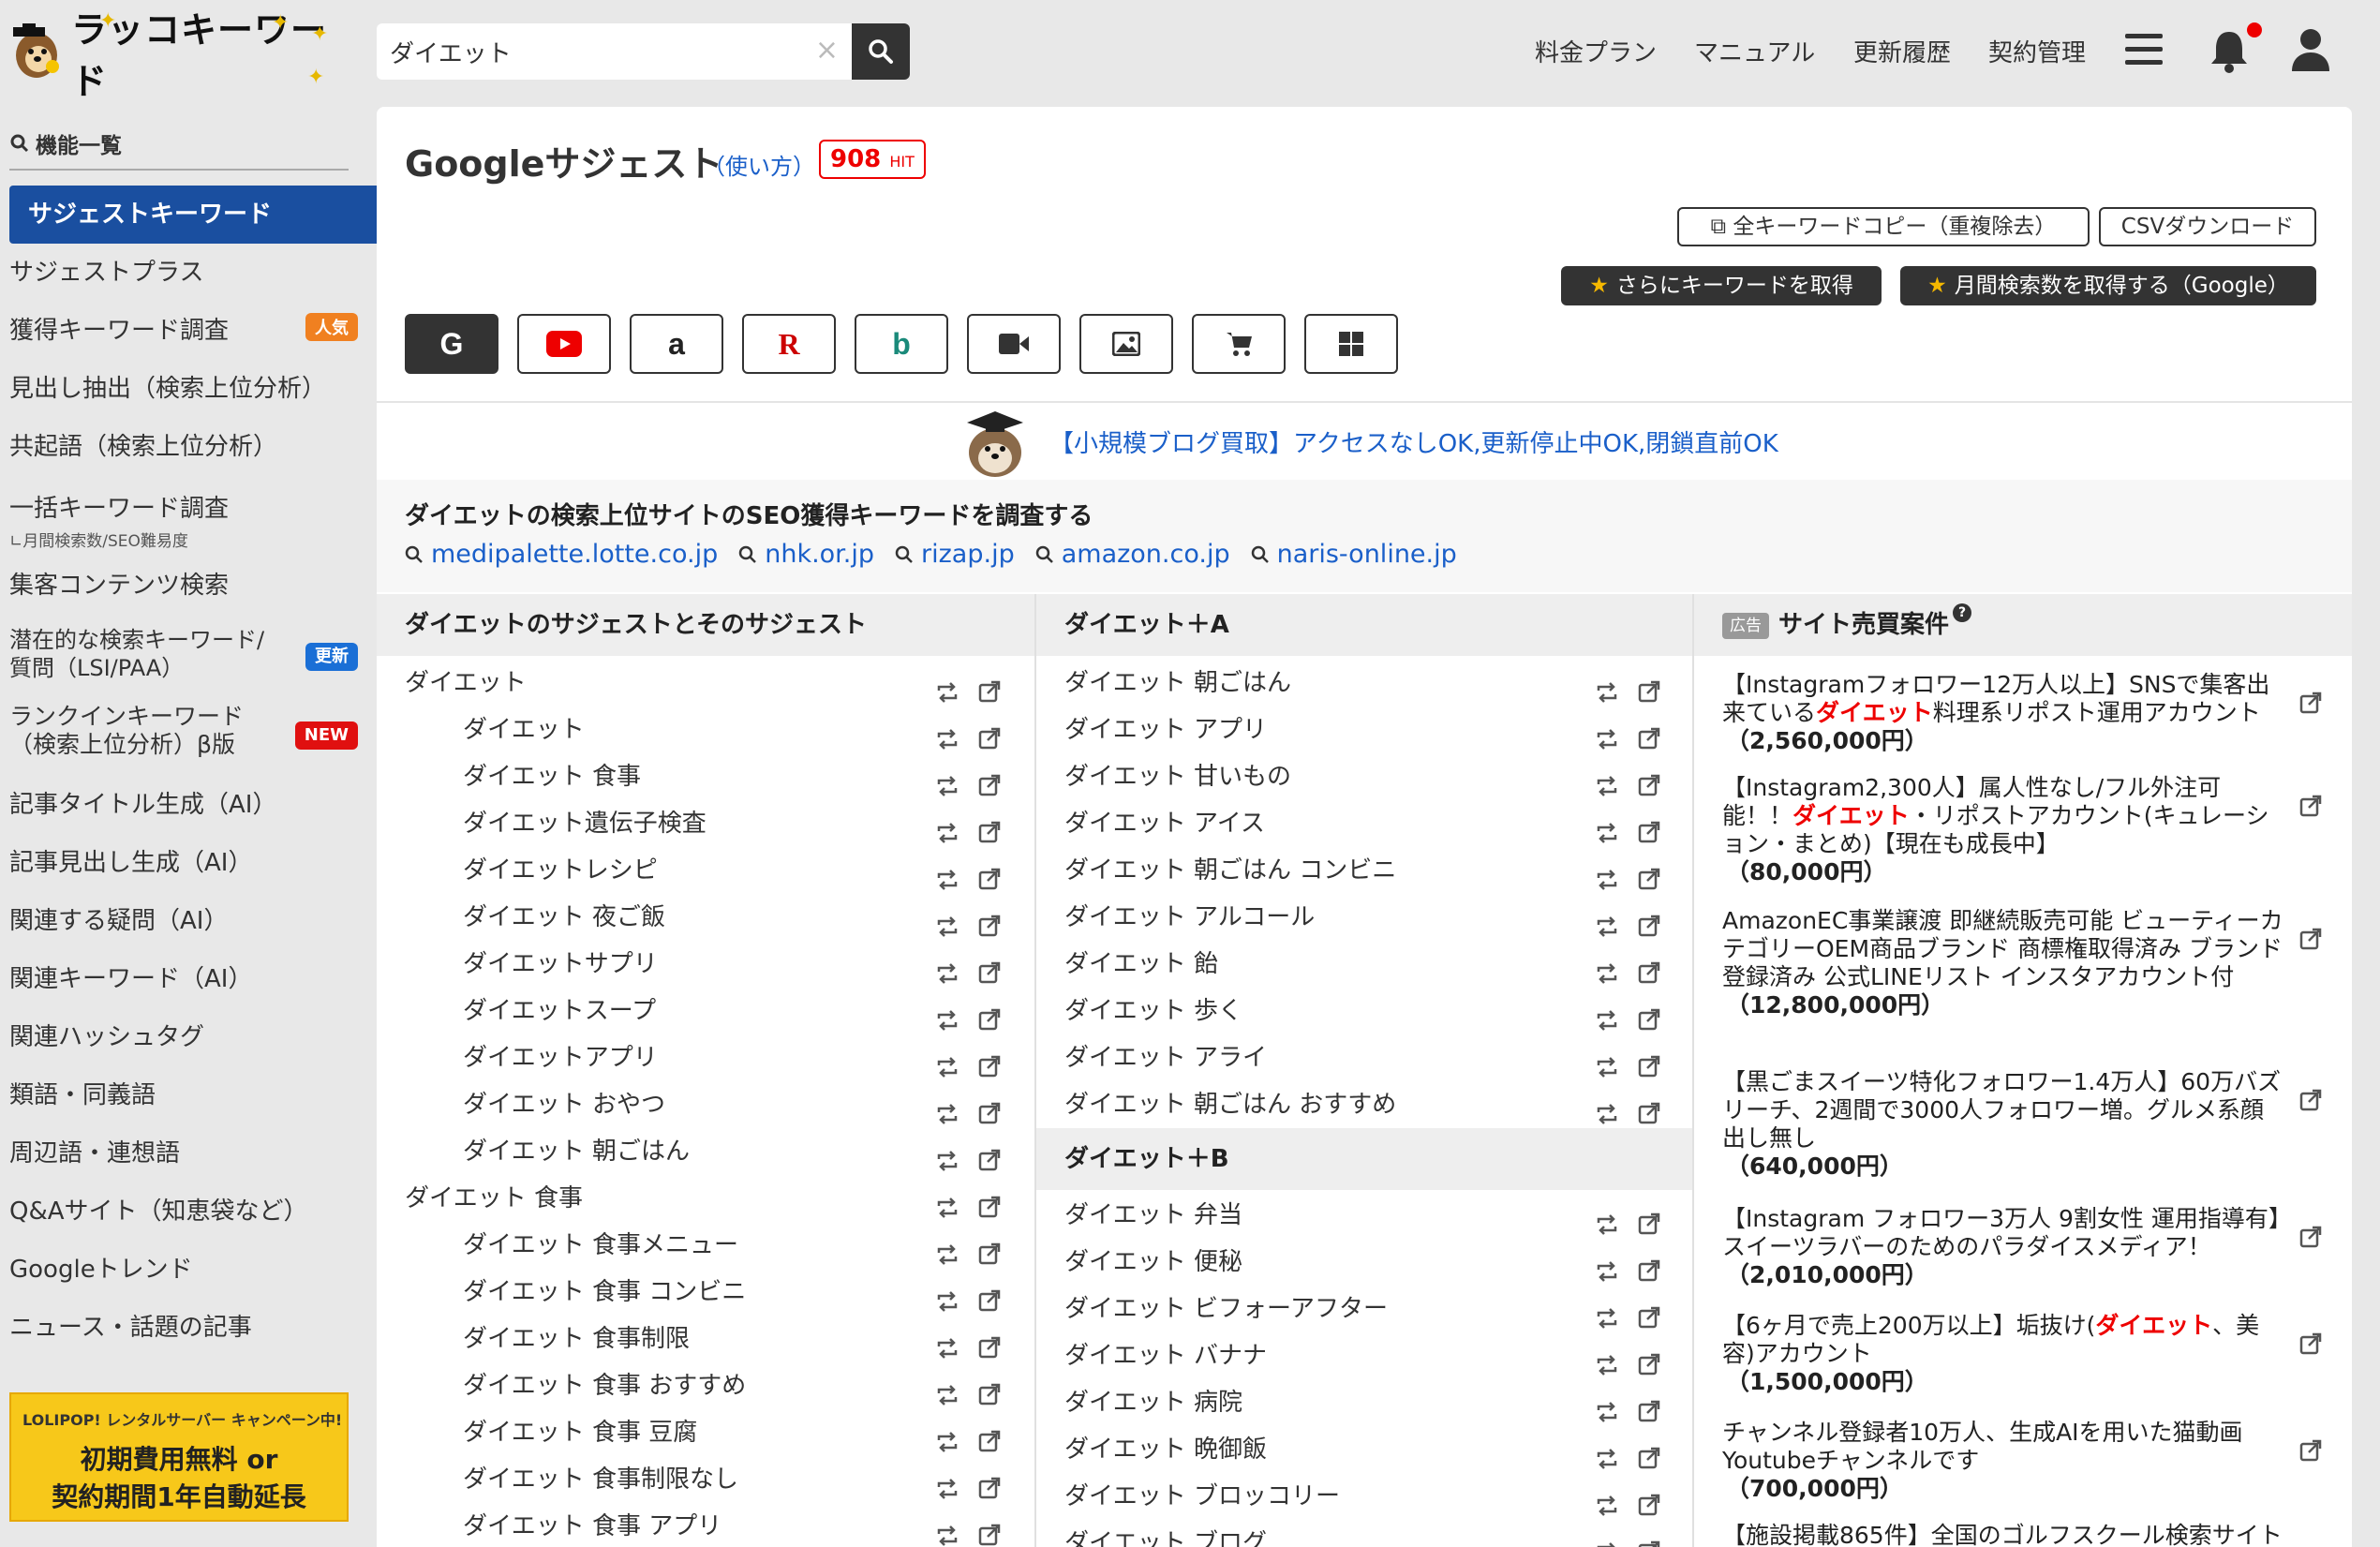 This screenshot has height=1547, width=2380. Describe the element at coordinates (1177, 776) in the screenshot. I see `keyword-text: ダイエット 甘いもの` at that location.